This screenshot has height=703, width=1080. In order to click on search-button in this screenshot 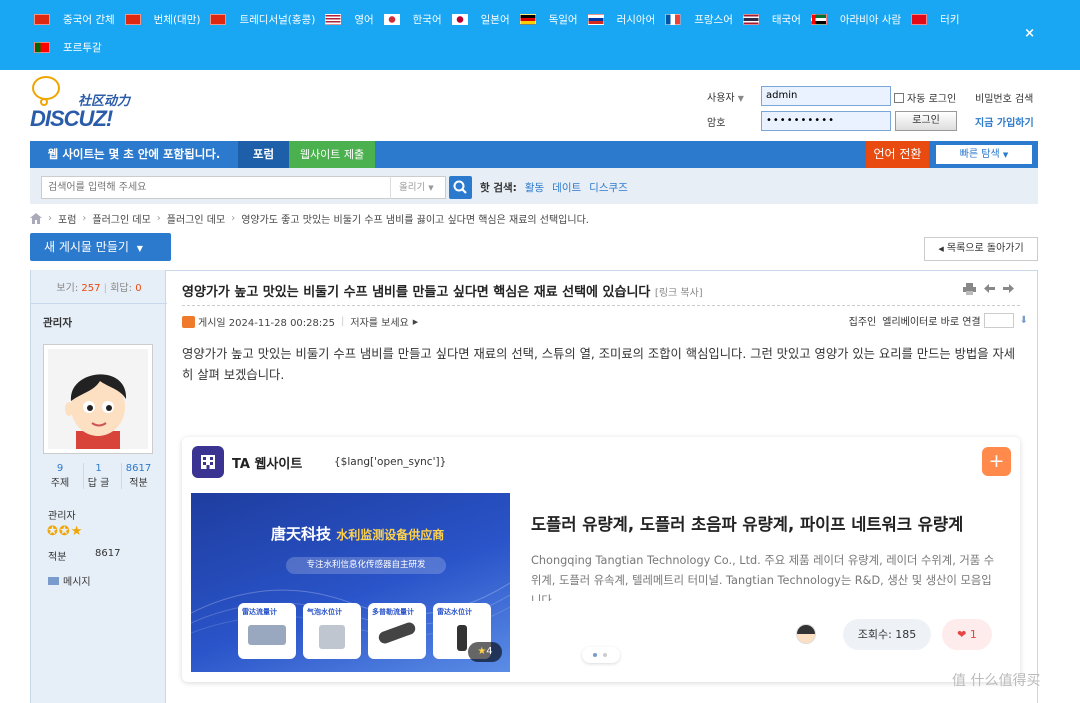, I will do `click(460, 187)`.